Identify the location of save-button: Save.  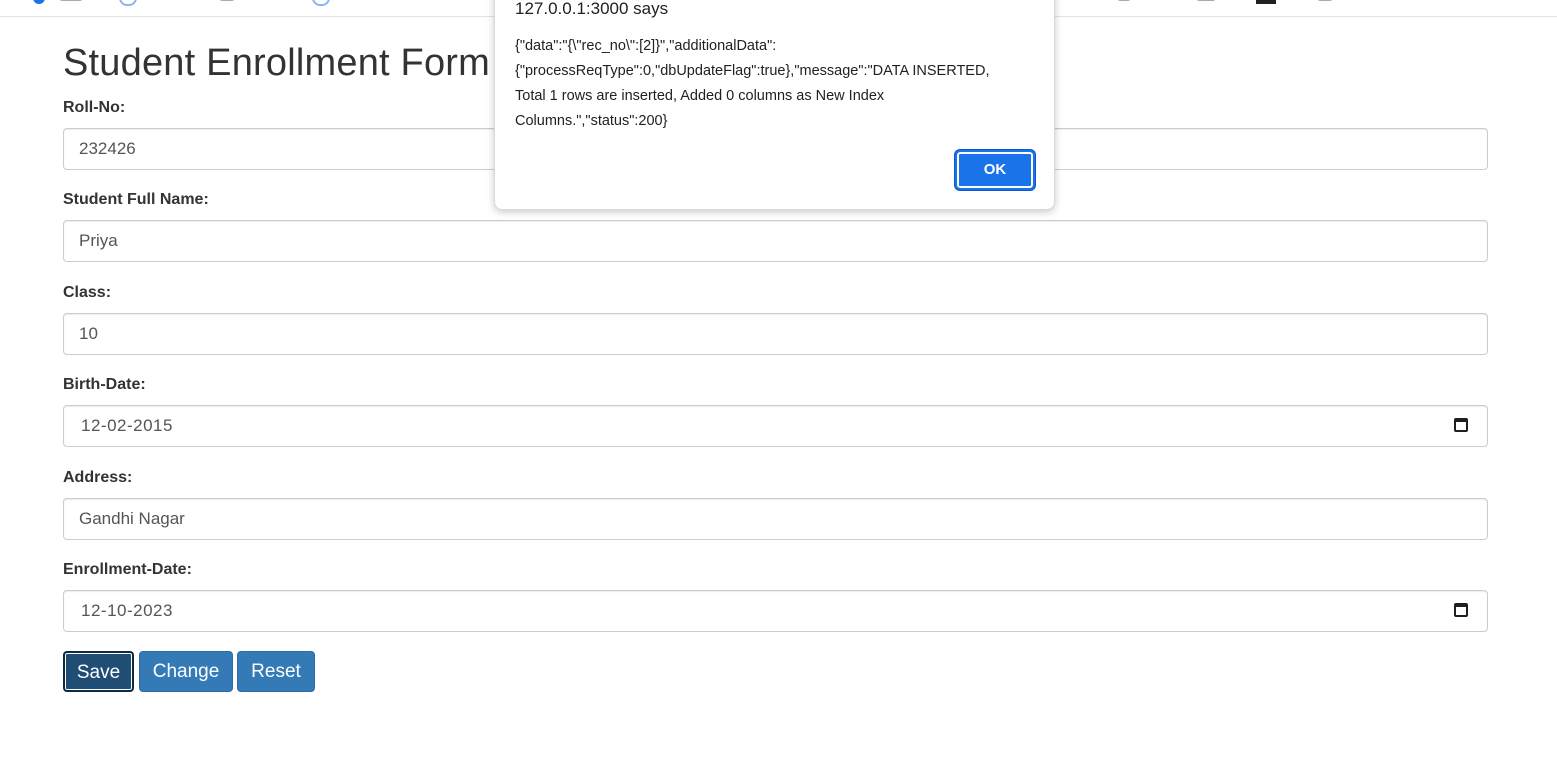
(98, 671).